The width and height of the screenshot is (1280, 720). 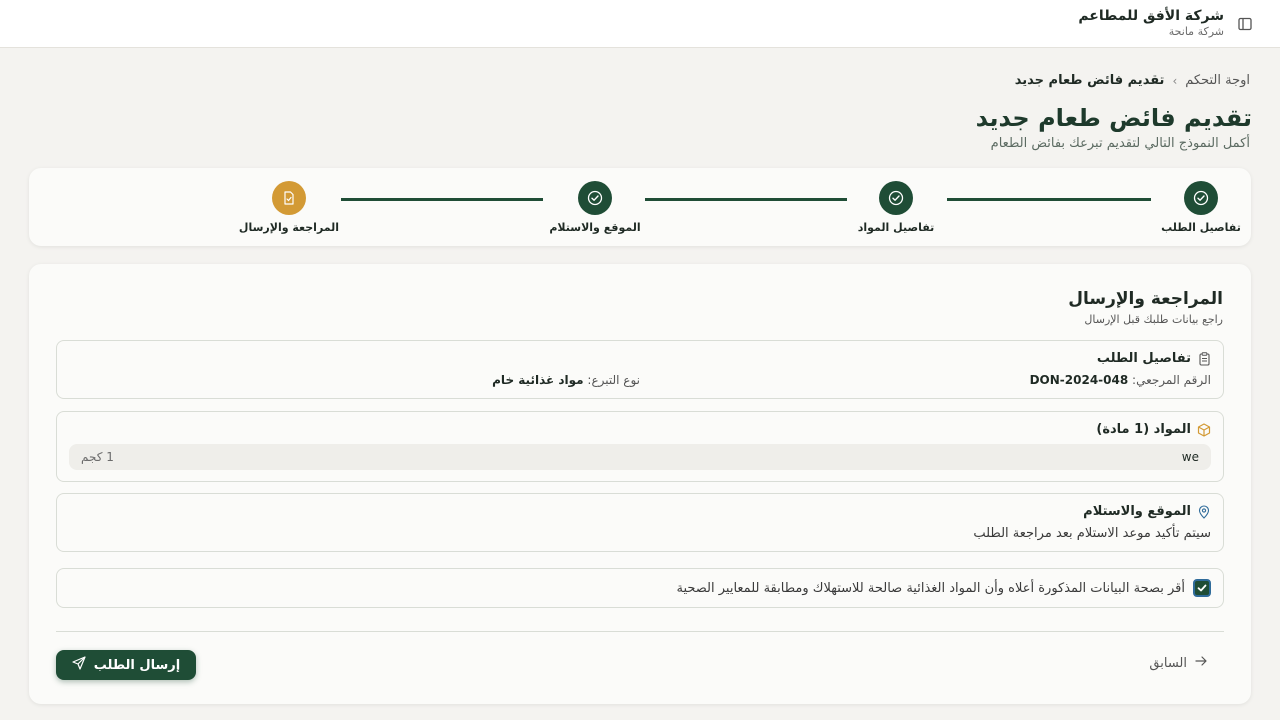 I want to click on step-location-pickup: الموقع والاستلام, so click(x=595, y=207).